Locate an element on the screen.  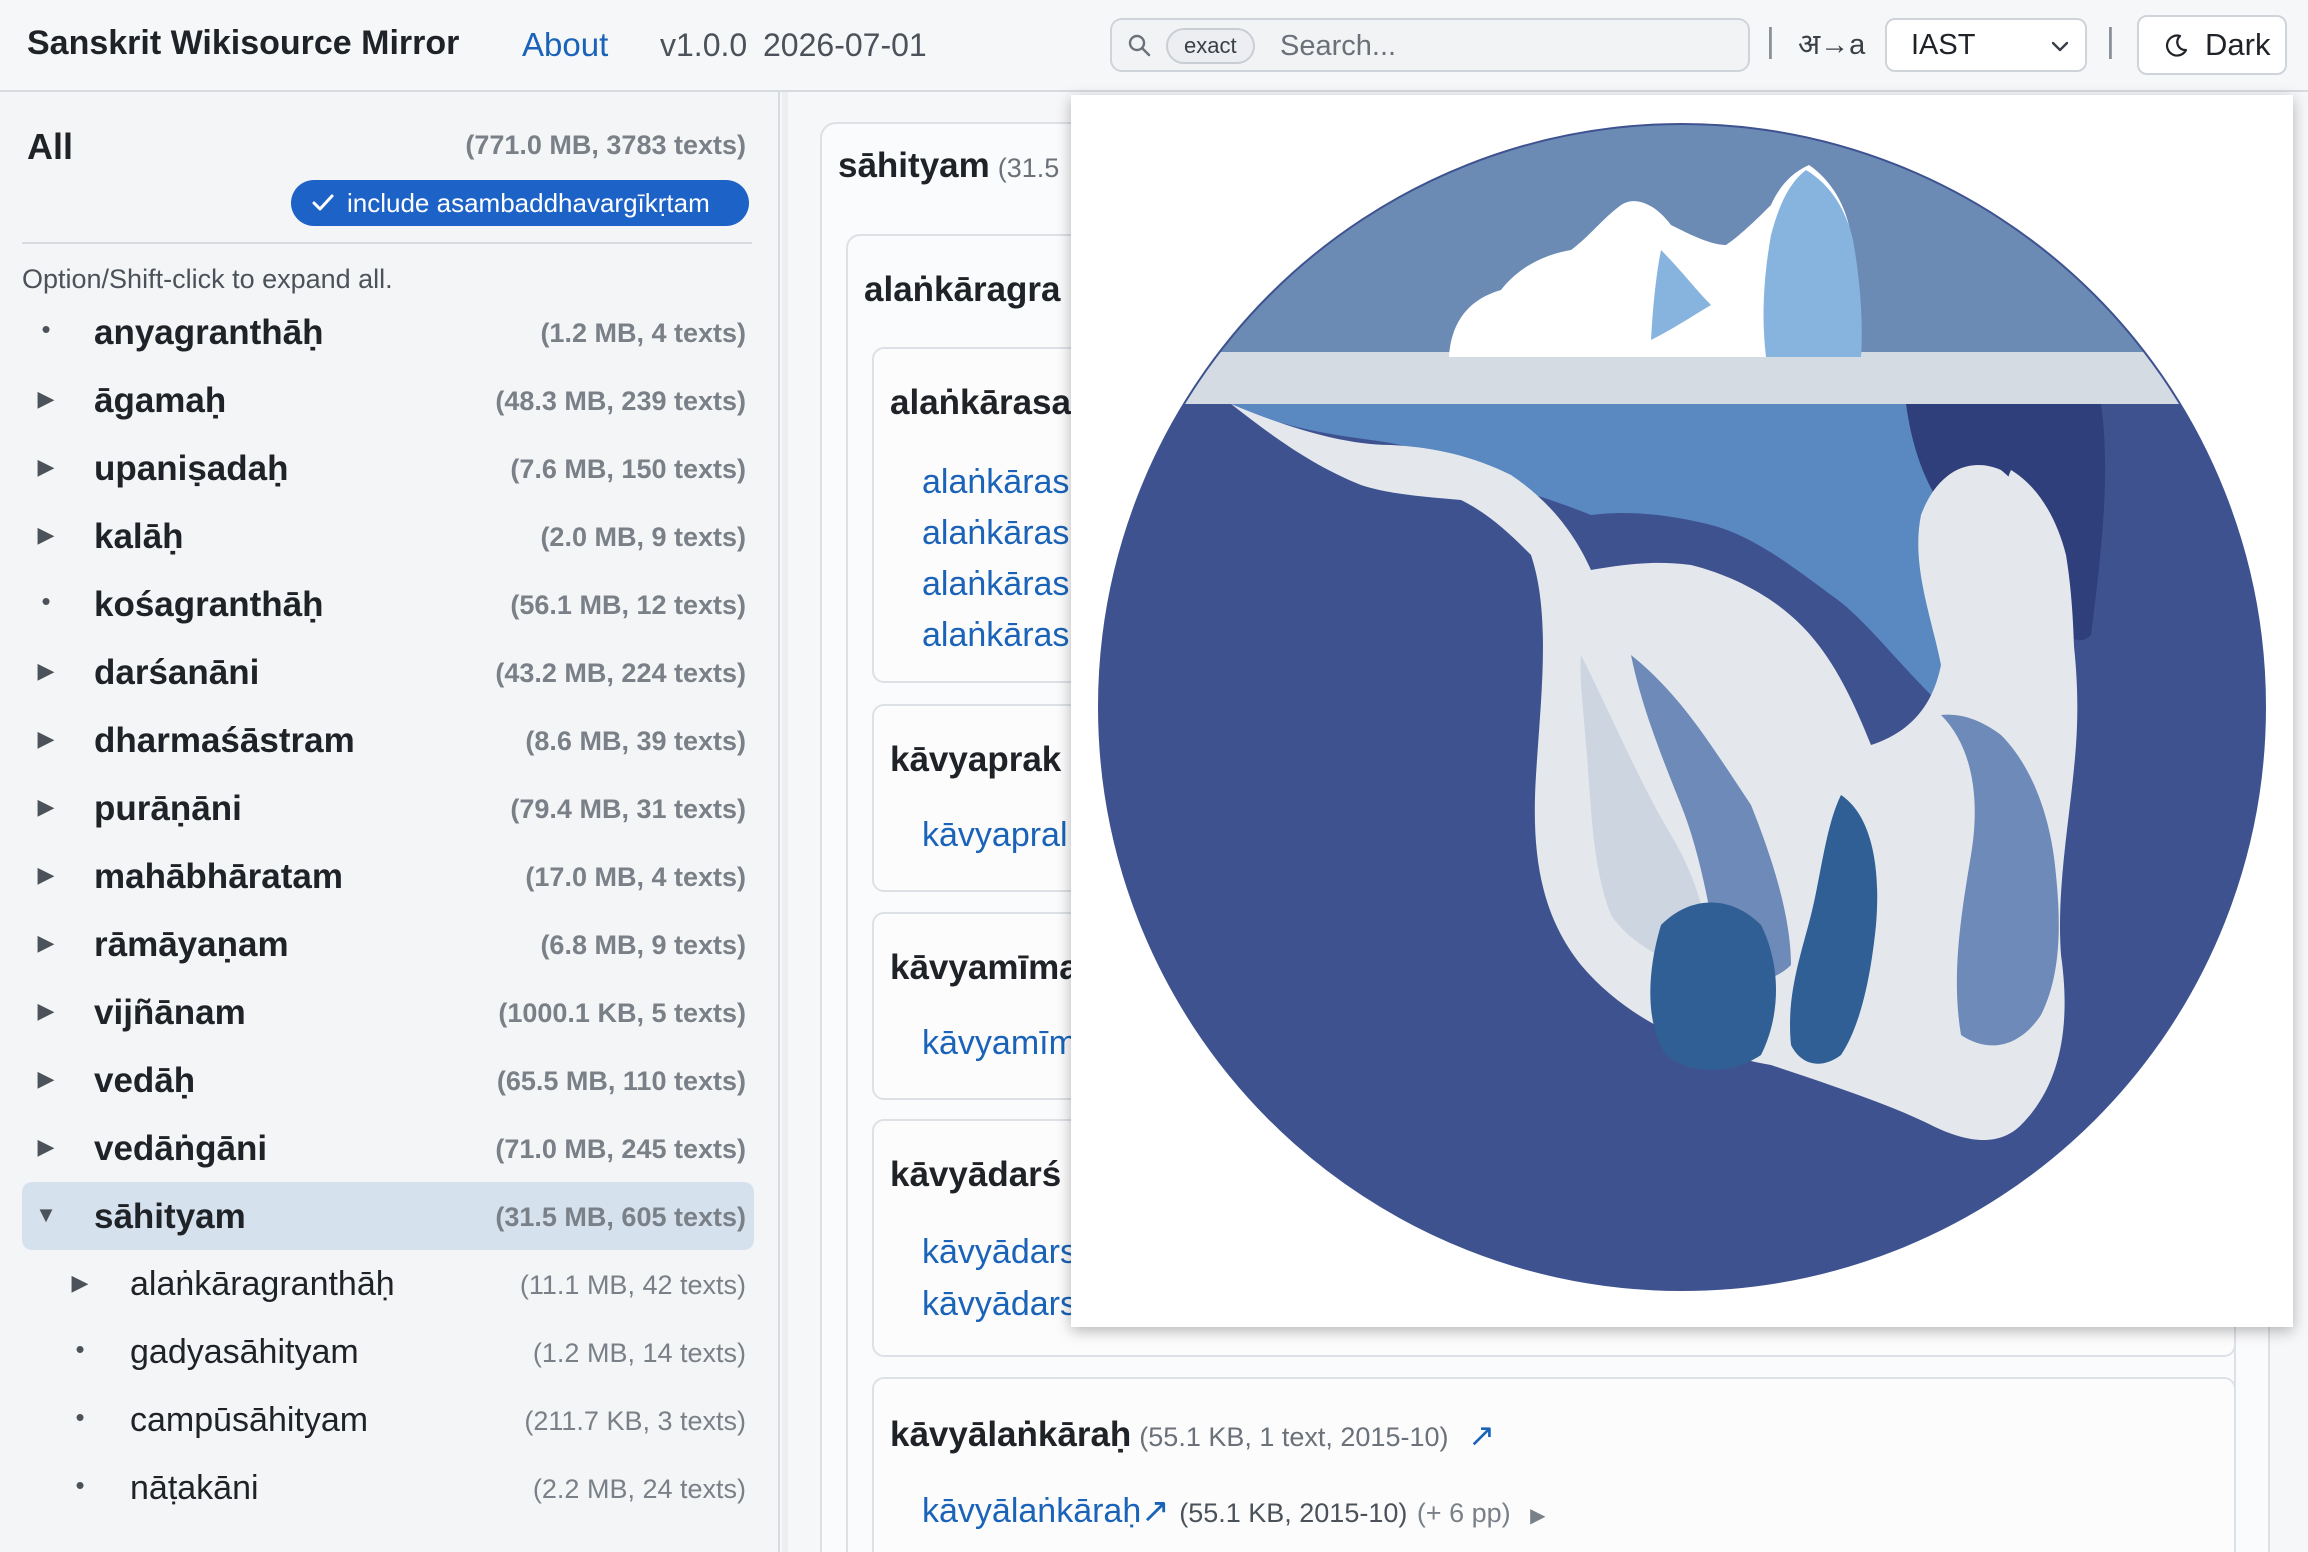
sidebar-item: ▶ rāmāyaṇam (6.8 MB, 9 texts) is located at coordinates (388, 944).